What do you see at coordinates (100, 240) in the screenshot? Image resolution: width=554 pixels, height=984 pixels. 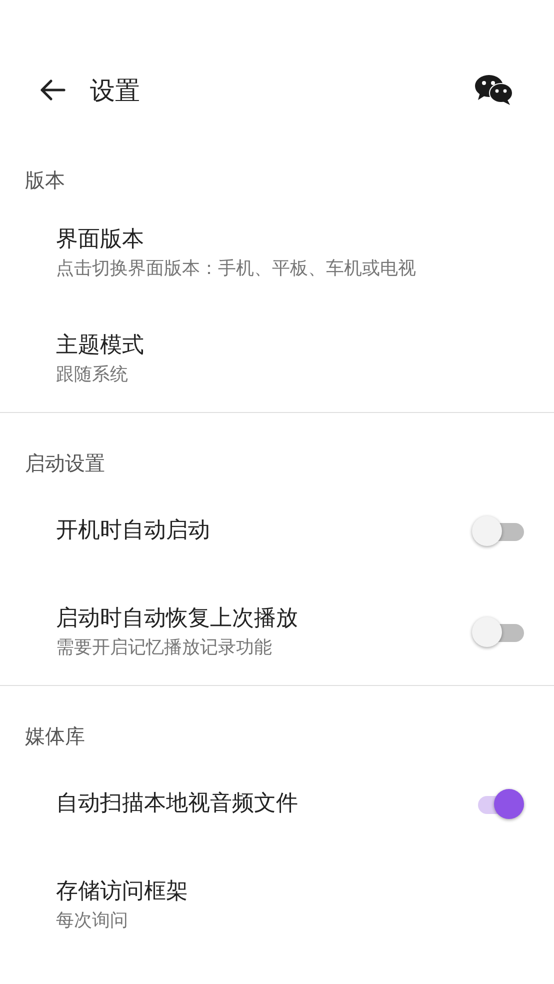 I see `item-title: 界面版本` at bounding box center [100, 240].